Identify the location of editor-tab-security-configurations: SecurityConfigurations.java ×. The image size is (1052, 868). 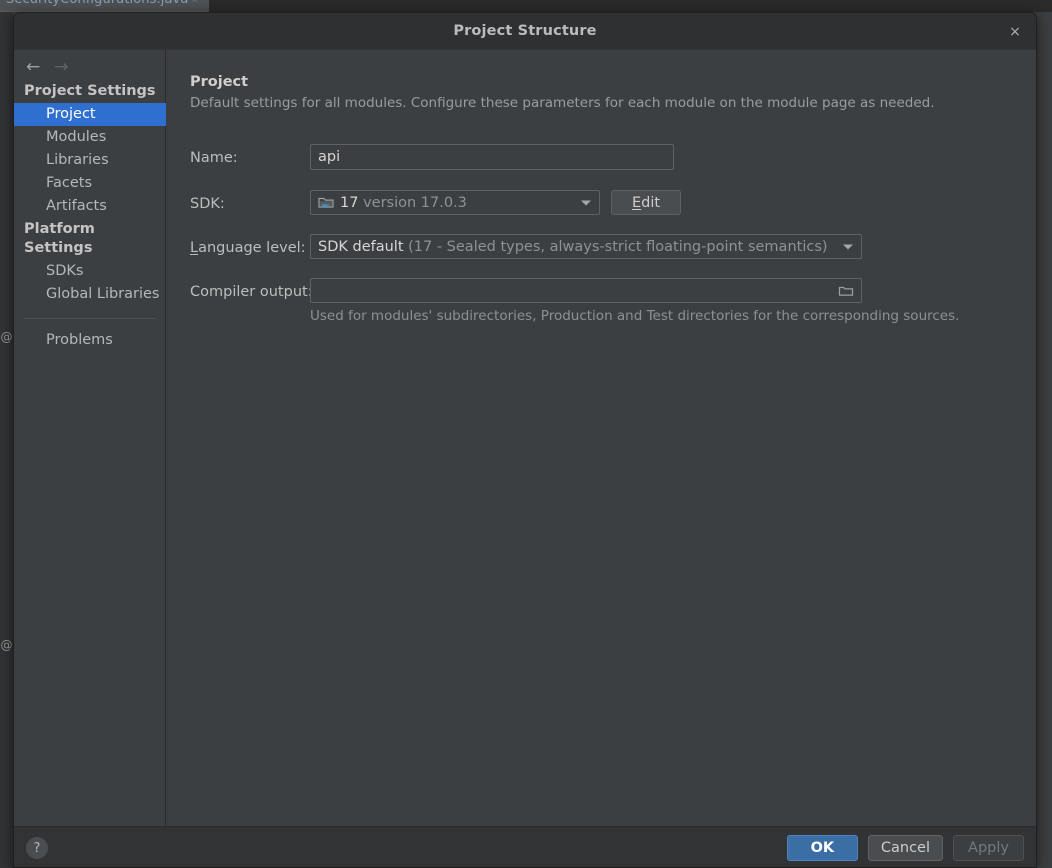
(104, 6).